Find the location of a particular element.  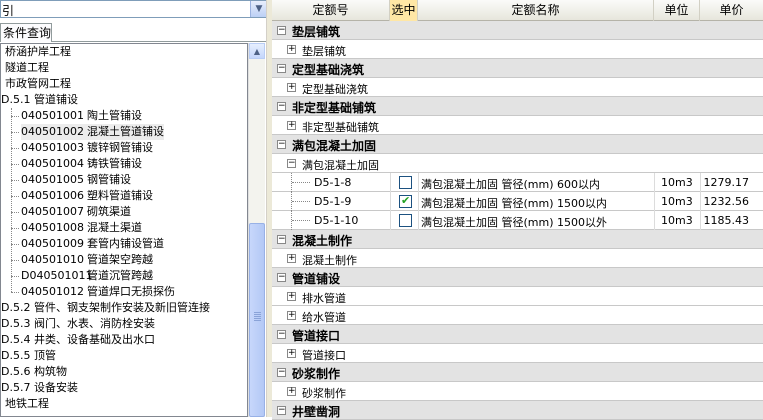

tree-item-category: 隧道工程 is located at coordinates (27, 68).